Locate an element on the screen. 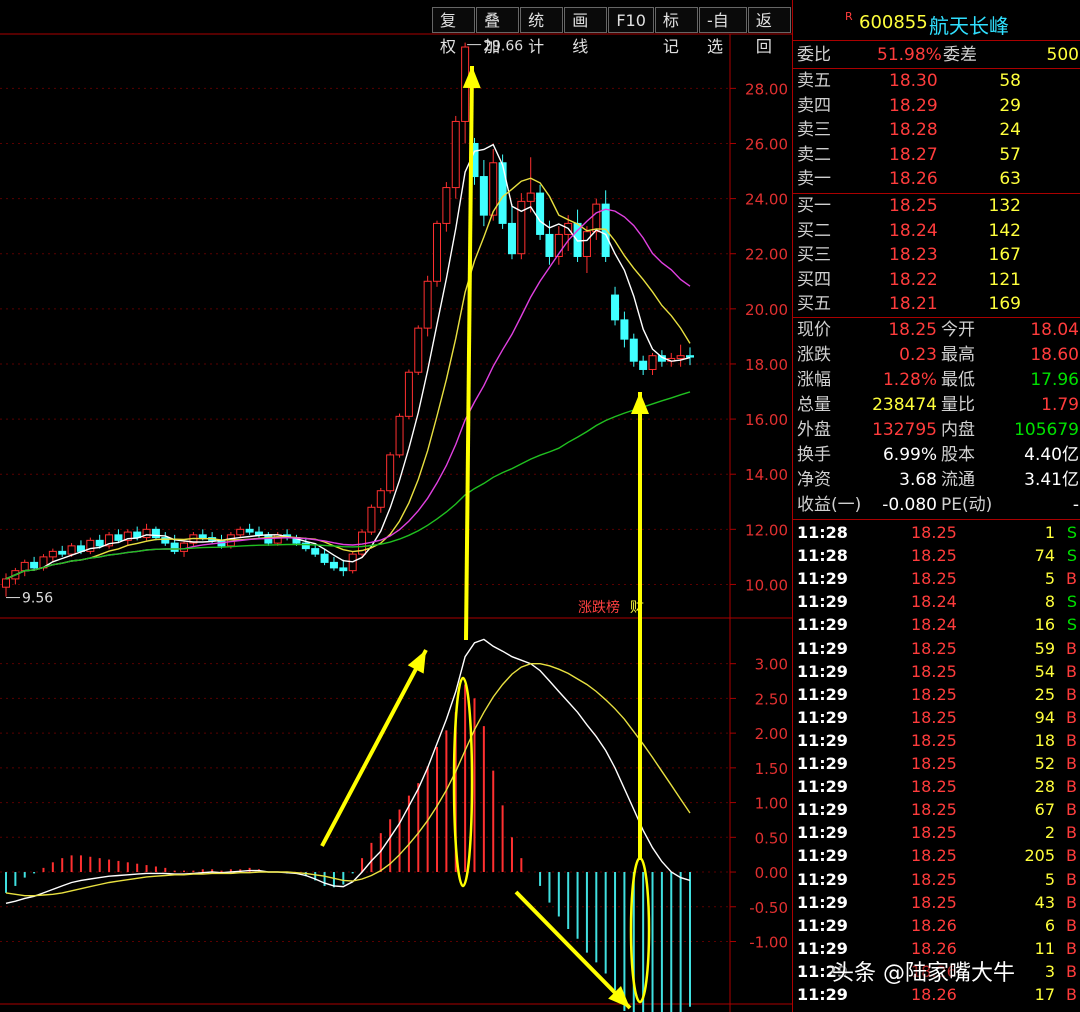  watermark: 头条 @陆家嘴大牛 is located at coordinates (923, 973).